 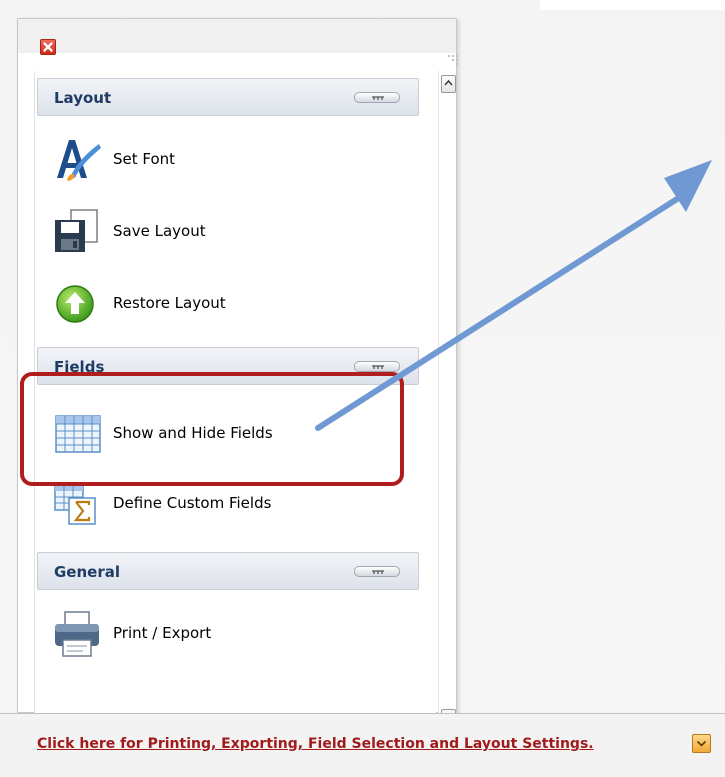 I want to click on group-header-general: General, so click(x=228, y=571).